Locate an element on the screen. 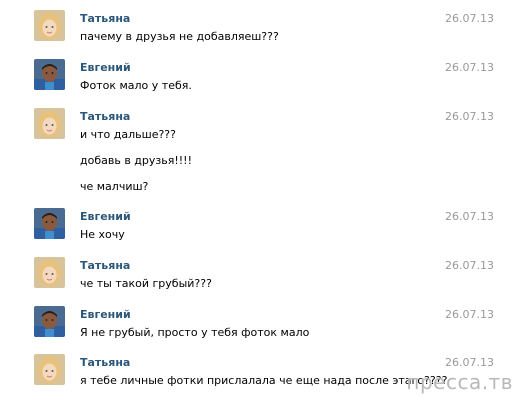 The width and height of the screenshot is (521, 400). message-text: че малчиш? is located at coordinates (114, 186).